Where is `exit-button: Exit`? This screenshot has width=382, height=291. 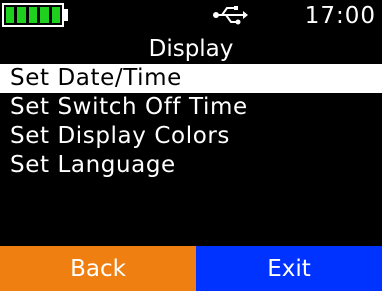
exit-button: Exit is located at coordinates (289, 268).